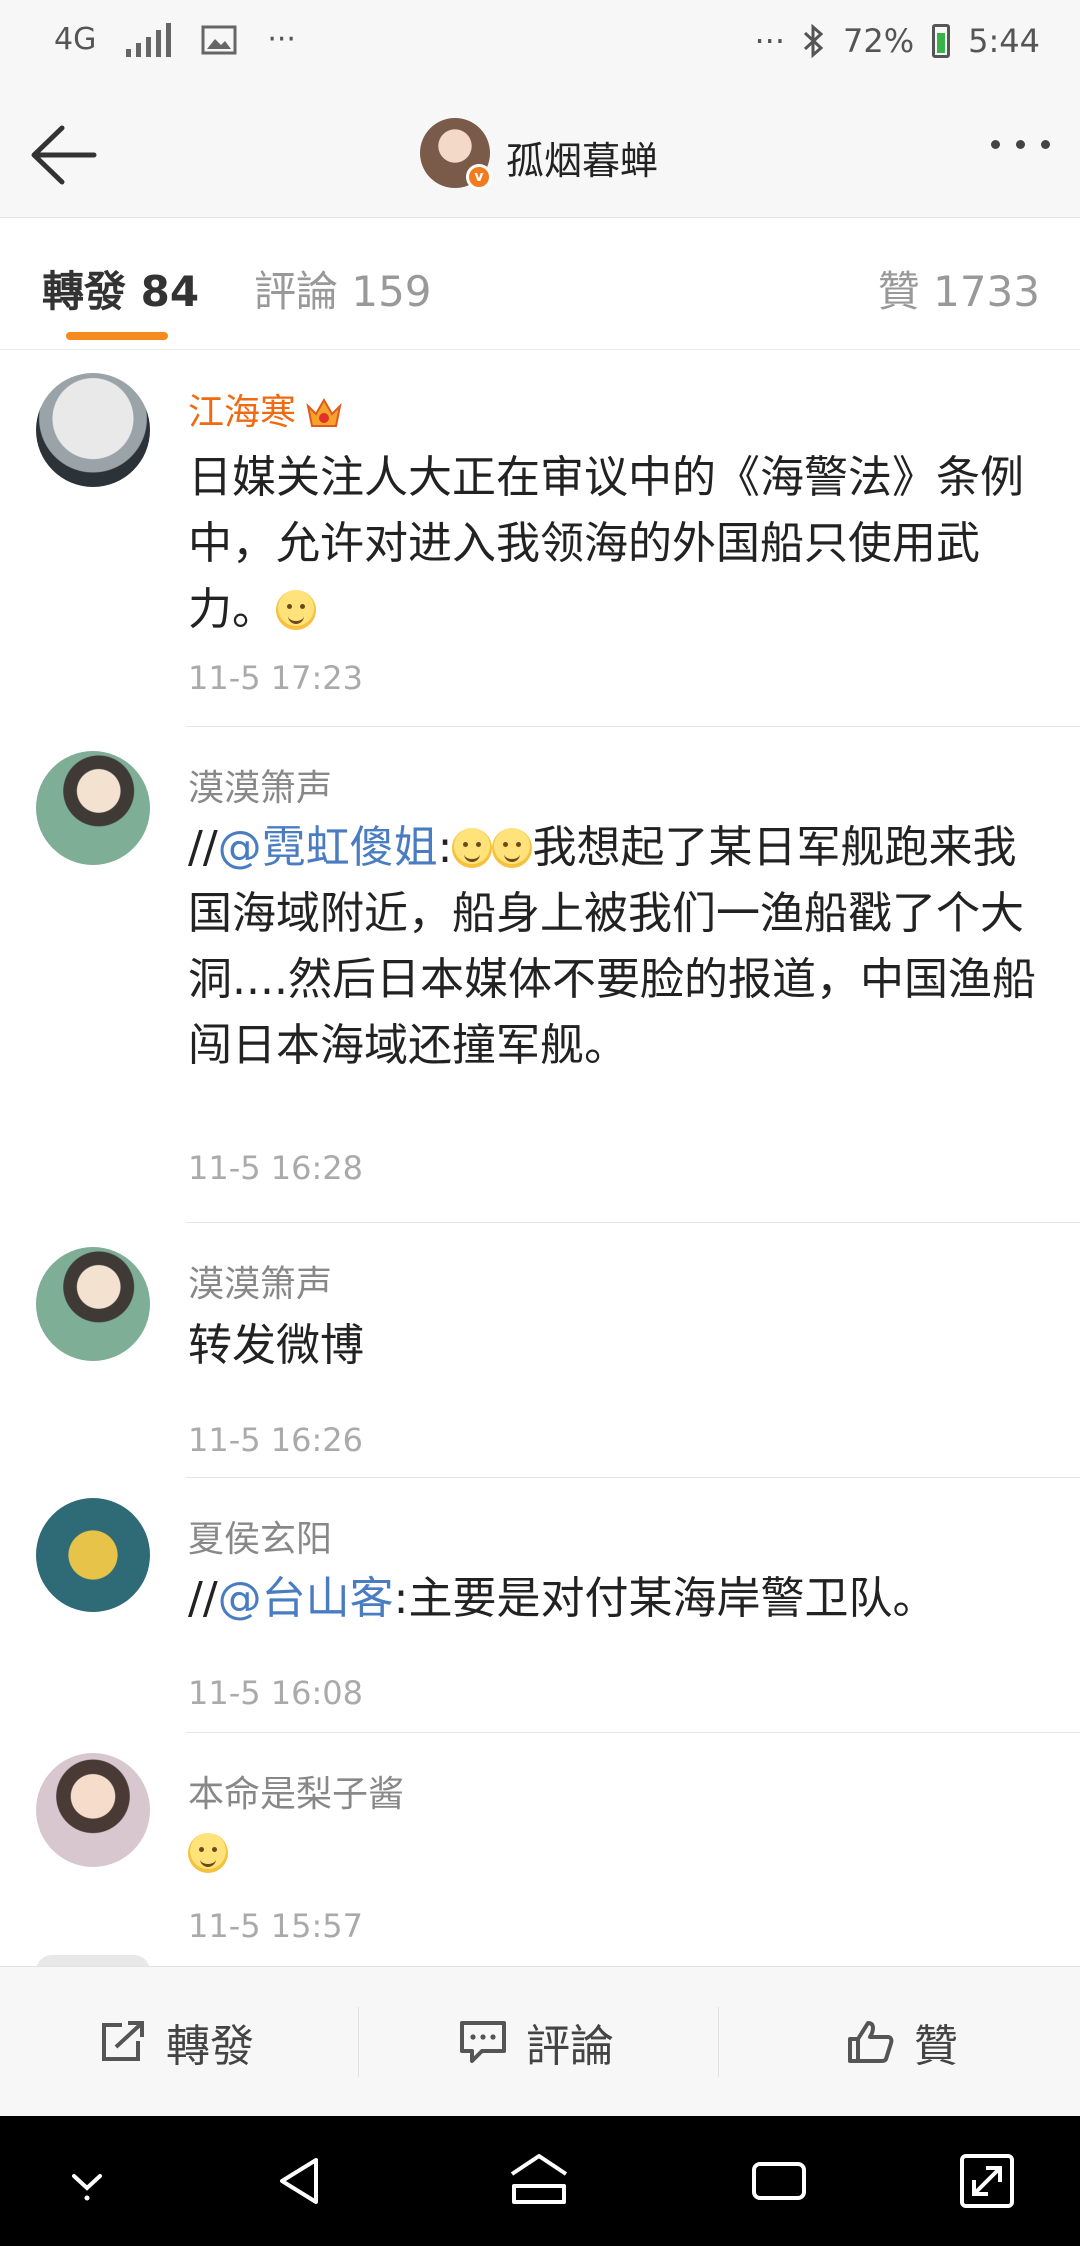 This screenshot has width=1080, height=2246. Describe the element at coordinates (219, 39) in the screenshot. I see `image-icon` at that location.